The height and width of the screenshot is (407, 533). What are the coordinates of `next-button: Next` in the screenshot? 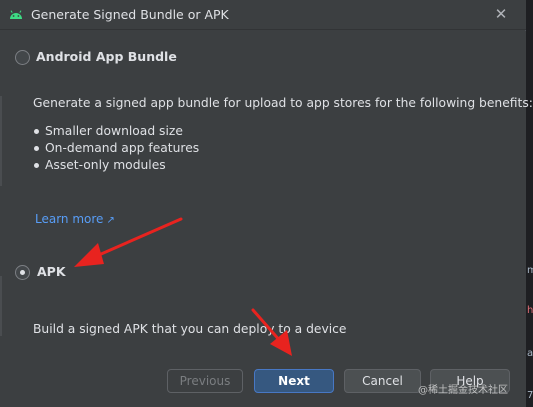 It's located at (294, 381).